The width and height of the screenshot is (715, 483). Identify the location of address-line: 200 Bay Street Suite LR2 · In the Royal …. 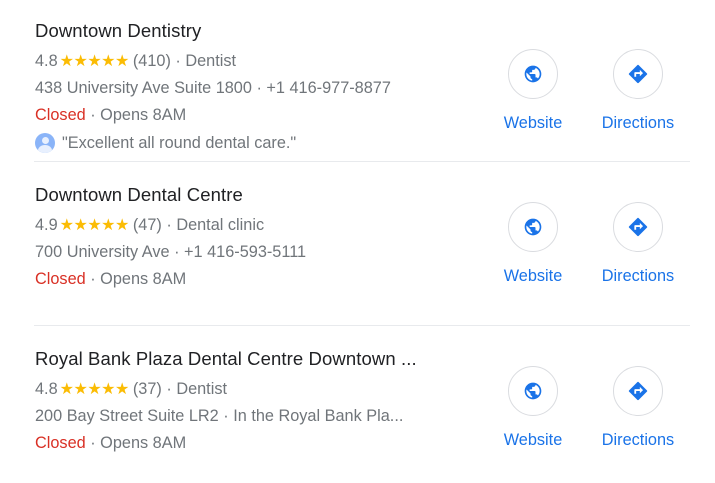
(219, 416).